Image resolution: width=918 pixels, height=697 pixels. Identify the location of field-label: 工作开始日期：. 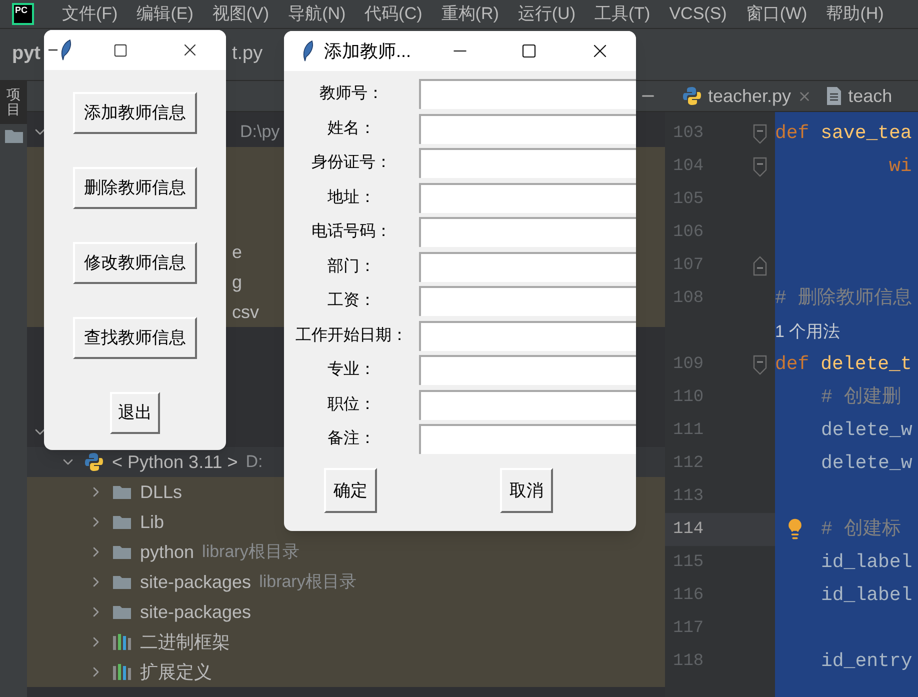
(352, 336).